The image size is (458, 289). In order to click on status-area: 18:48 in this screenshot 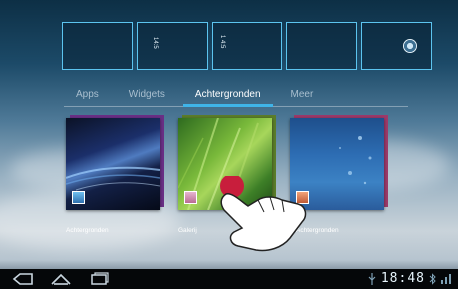, I will do `click(409, 278)`.